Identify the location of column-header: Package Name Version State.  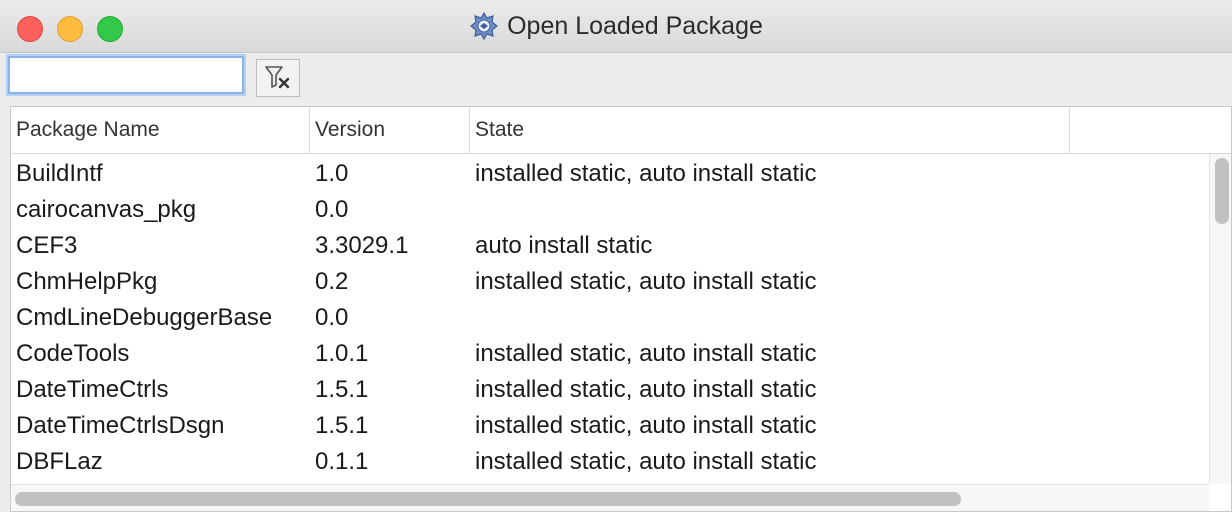
(621, 130).